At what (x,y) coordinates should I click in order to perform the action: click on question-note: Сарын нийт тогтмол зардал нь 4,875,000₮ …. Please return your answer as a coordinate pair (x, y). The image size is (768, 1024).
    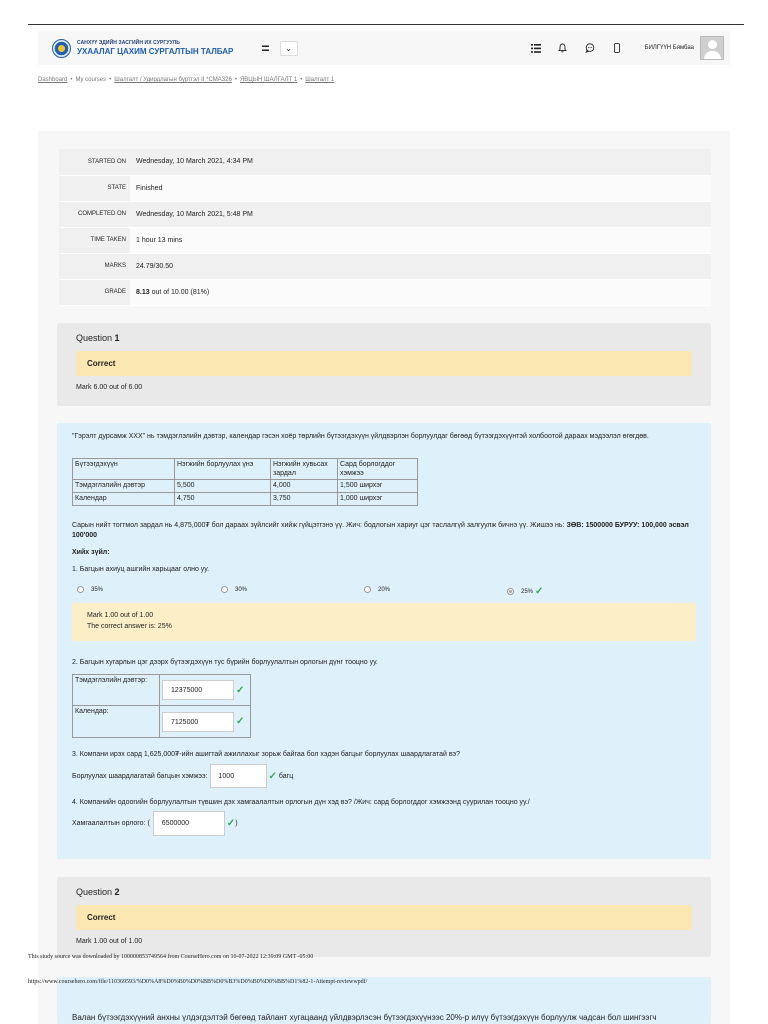
    Looking at the image, I should click on (387, 531).